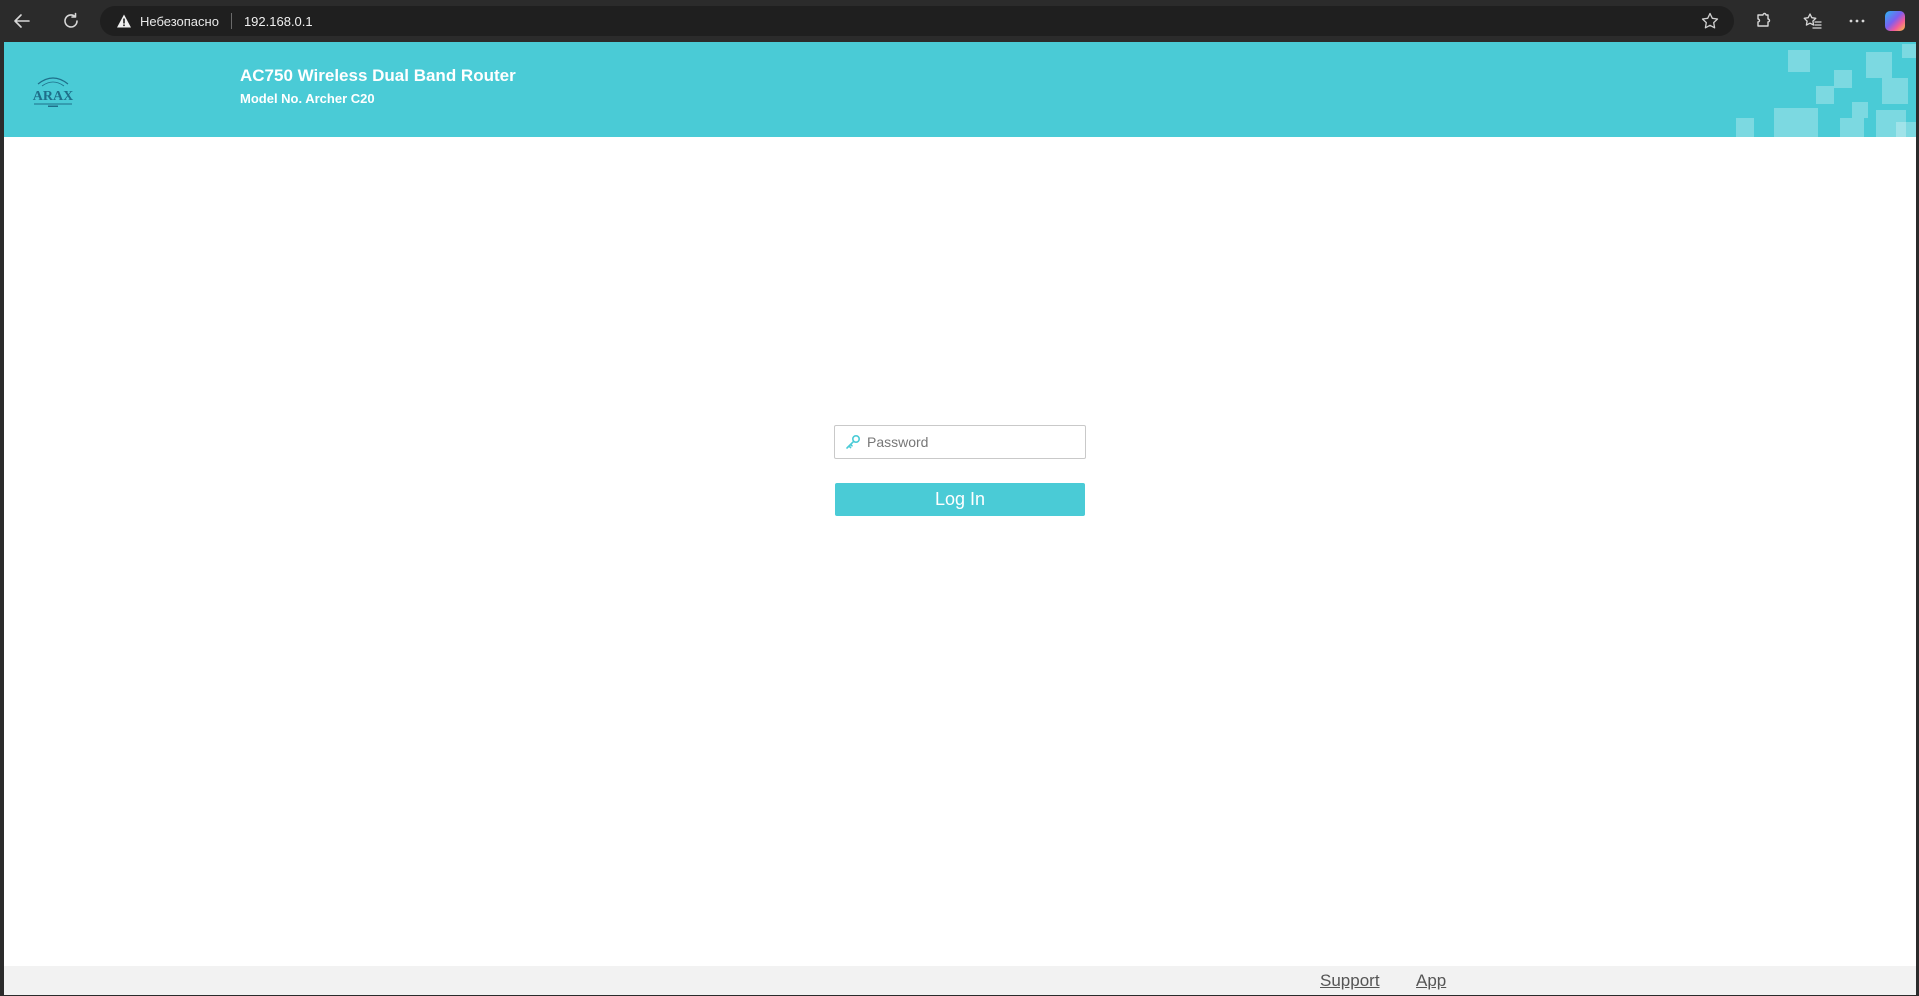  I want to click on address-bar: Небезопасно 192.168.0.1, so click(917, 21).